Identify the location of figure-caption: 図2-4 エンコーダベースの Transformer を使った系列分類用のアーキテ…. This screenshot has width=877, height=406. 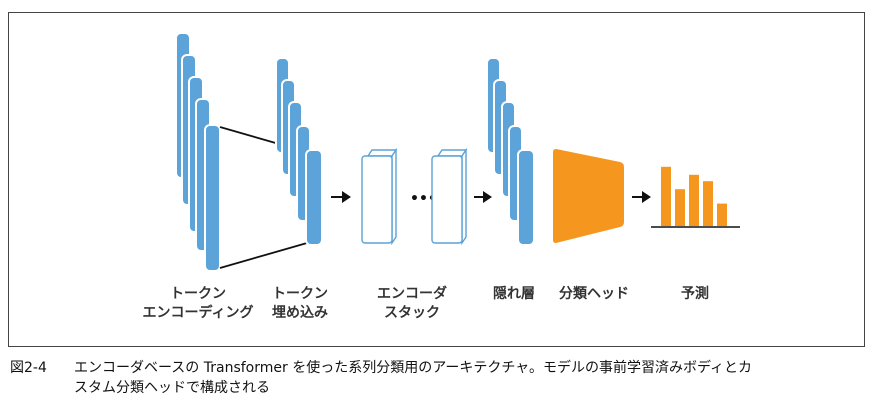
(381, 378).